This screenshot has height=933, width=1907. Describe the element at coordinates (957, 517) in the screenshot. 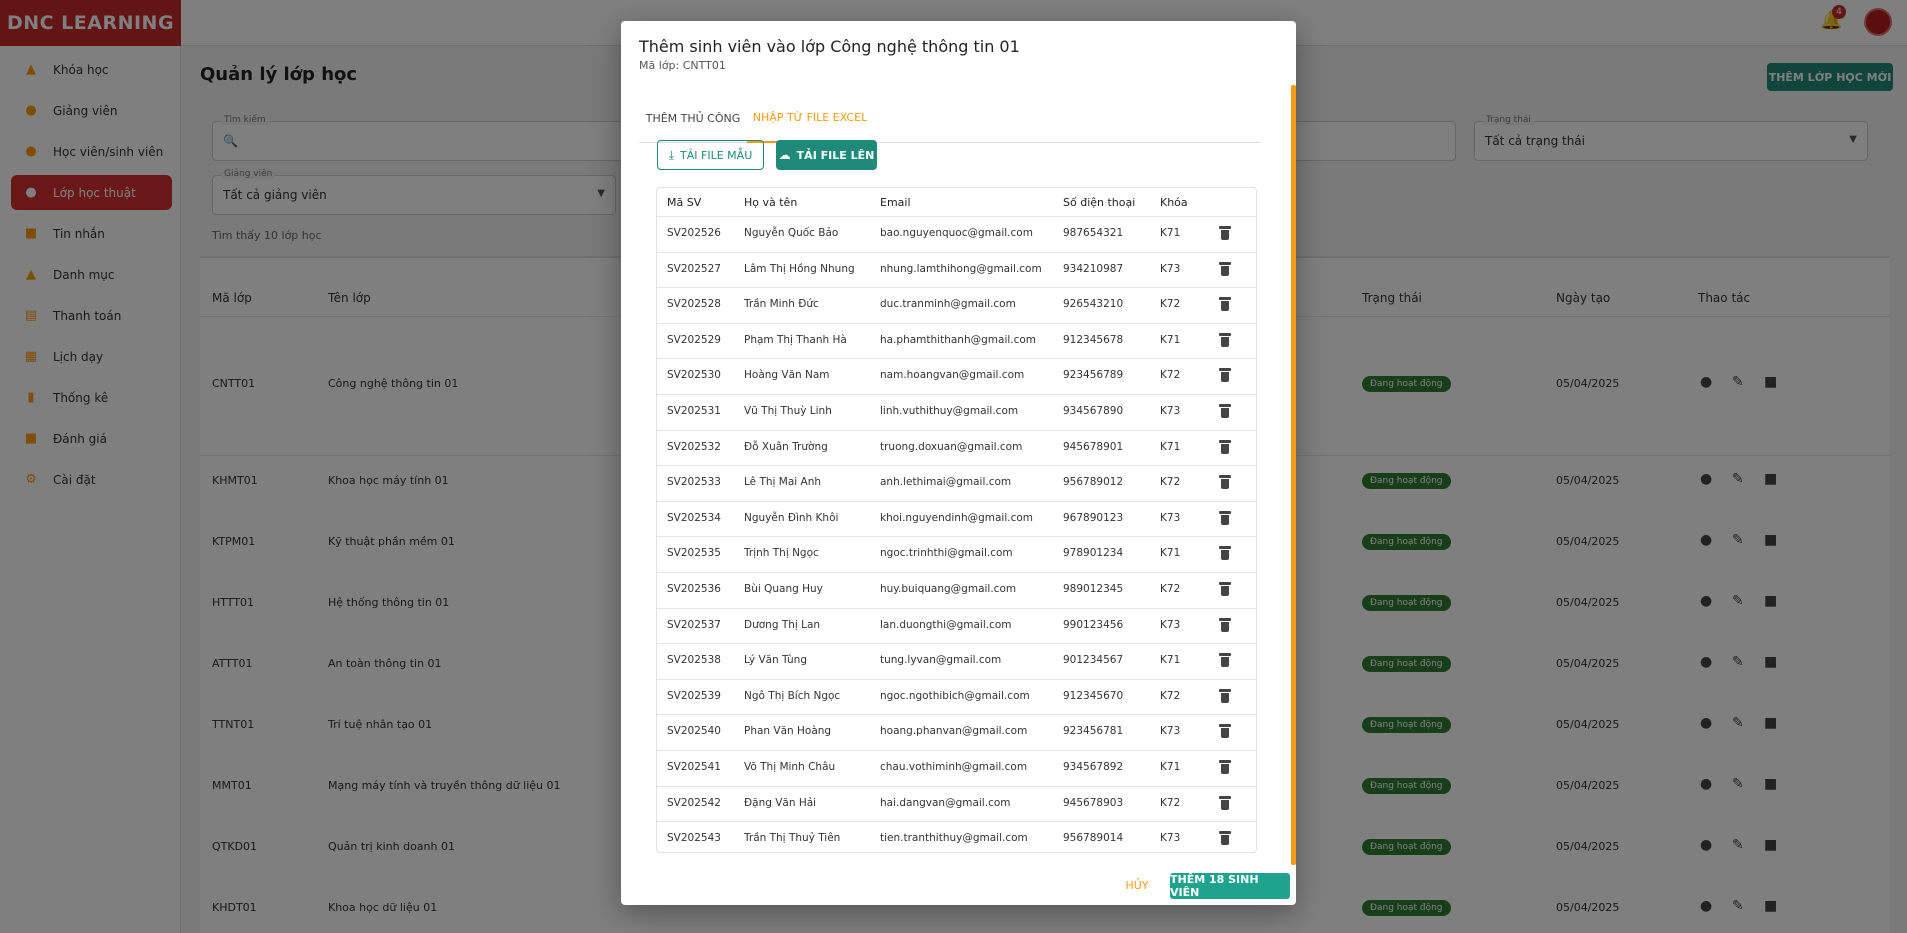

I see `student-email: khoi.nguyendinh@gmail.com` at that location.